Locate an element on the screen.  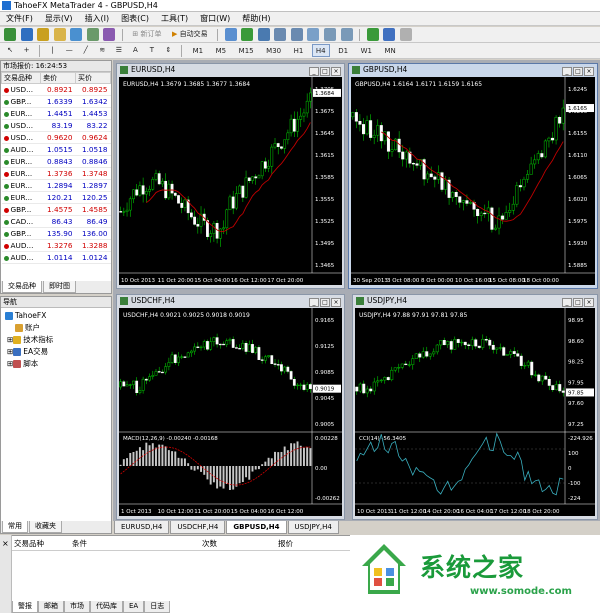
chart-tab-usdjpy: USDJPY,H4 is located at coordinates (313, 527).